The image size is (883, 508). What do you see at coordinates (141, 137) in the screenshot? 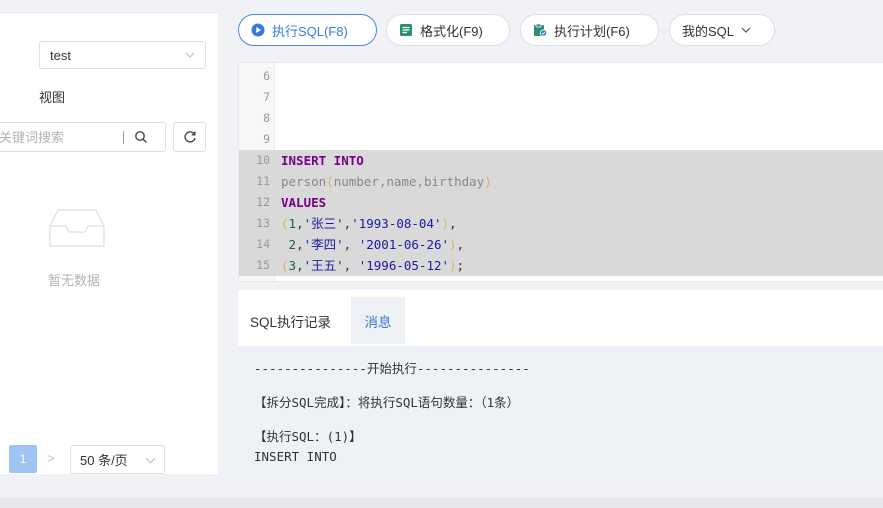
I see `search-icon` at bounding box center [141, 137].